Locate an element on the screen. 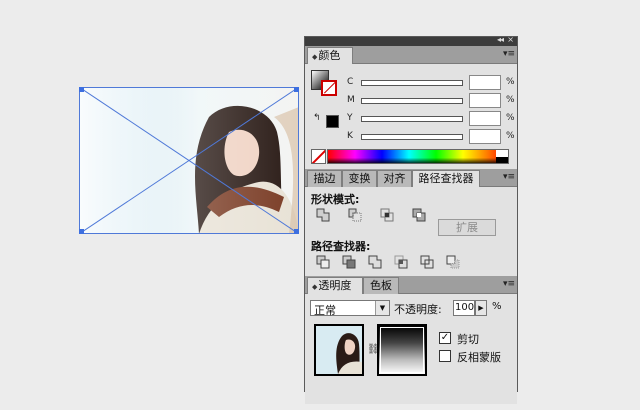  trim-icon is located at coordinates (349, 262).